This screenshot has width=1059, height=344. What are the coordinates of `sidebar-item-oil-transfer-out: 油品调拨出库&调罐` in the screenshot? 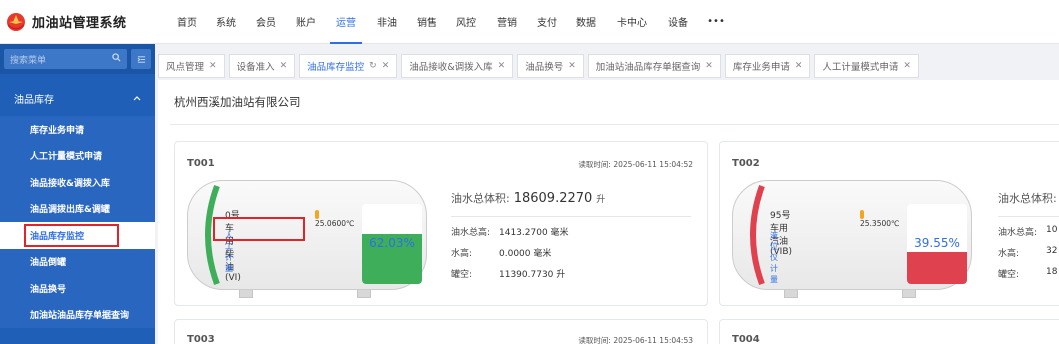 It's located at (77, 209).